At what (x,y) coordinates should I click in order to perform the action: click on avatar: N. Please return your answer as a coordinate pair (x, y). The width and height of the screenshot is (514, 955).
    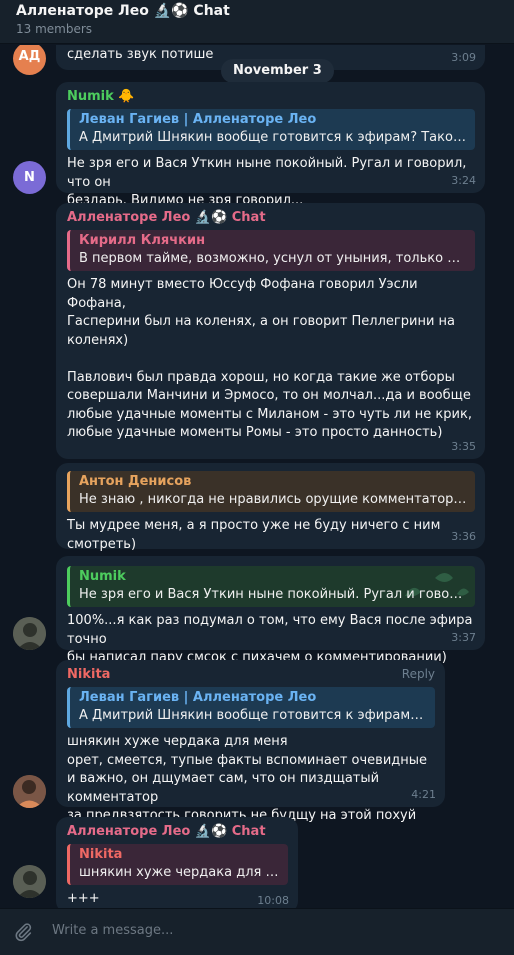
    Looking at the image, I should click on (29, 177).